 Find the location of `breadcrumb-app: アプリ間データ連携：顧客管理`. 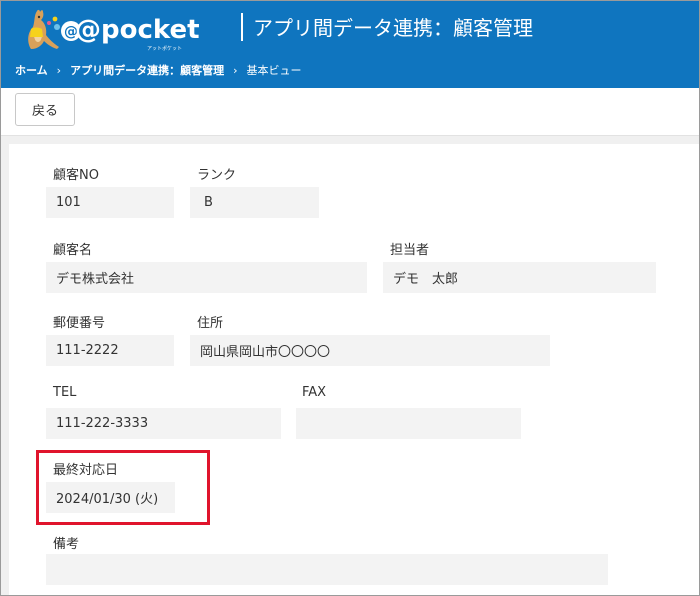

breadcrumb-app: アプリ間データ連携：顧客管理 is located at coordinates (147, 70).